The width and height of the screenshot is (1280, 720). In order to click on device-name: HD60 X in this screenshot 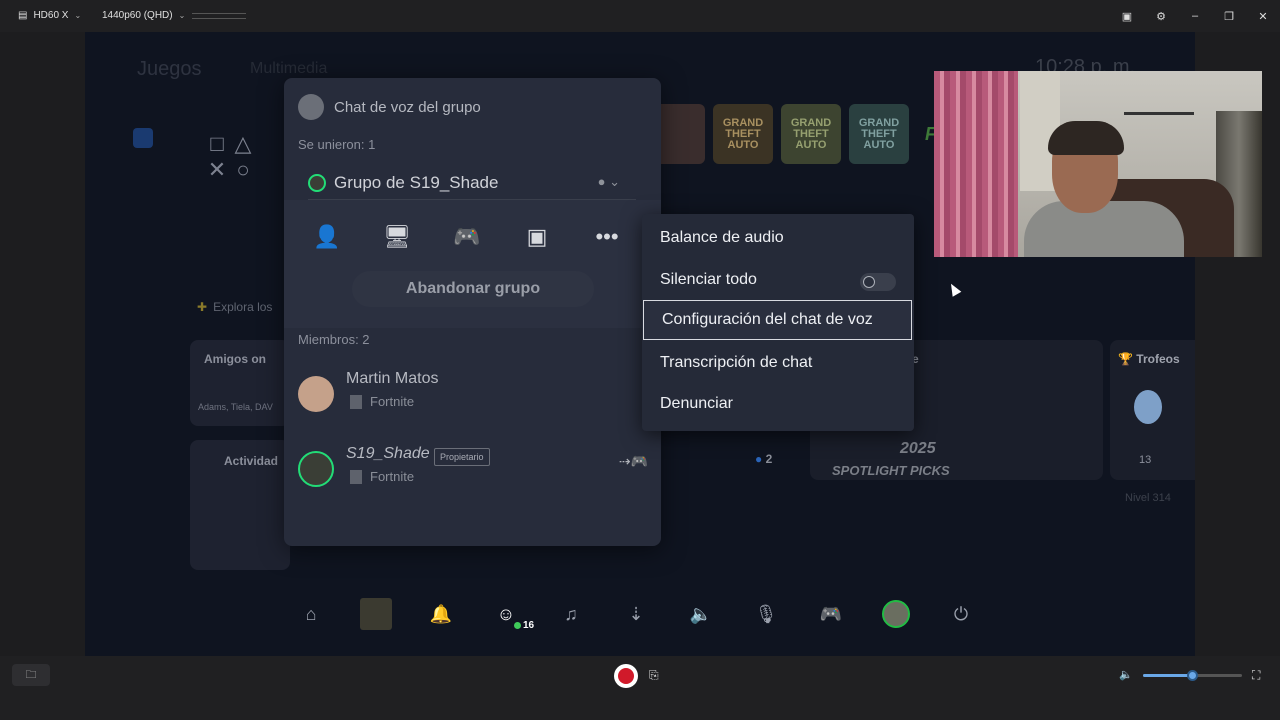, I will do `click(51, 15)`.